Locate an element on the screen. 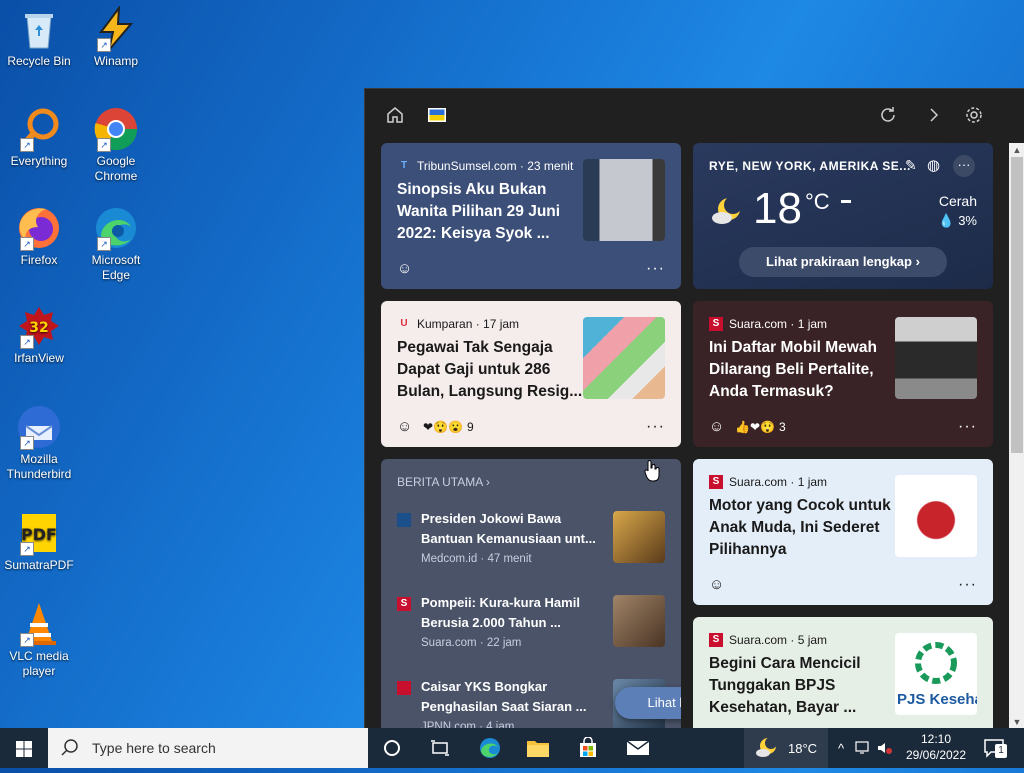 The width and height of the screenshot is (1024, 773). source-text: Suara.com · 1 jam is located at coordinates (778, 324).